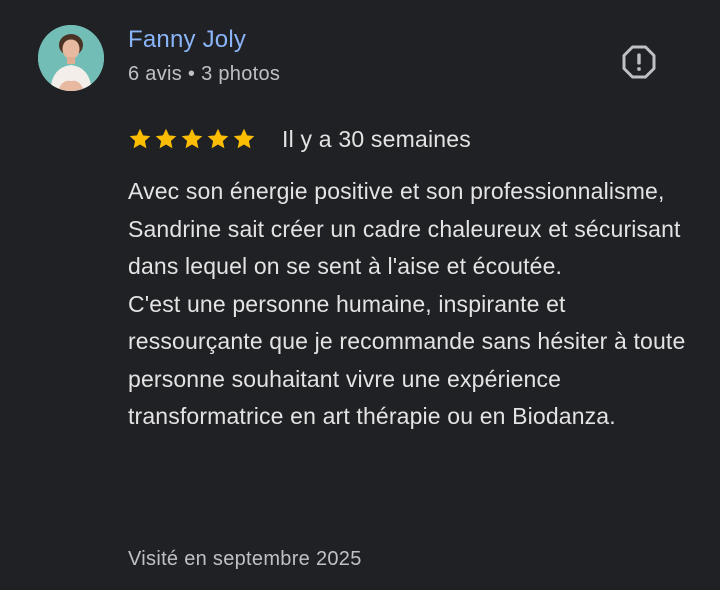 The width and height of the screenshot is (720, 590). I want to click on report-icon, so click(639, 62).